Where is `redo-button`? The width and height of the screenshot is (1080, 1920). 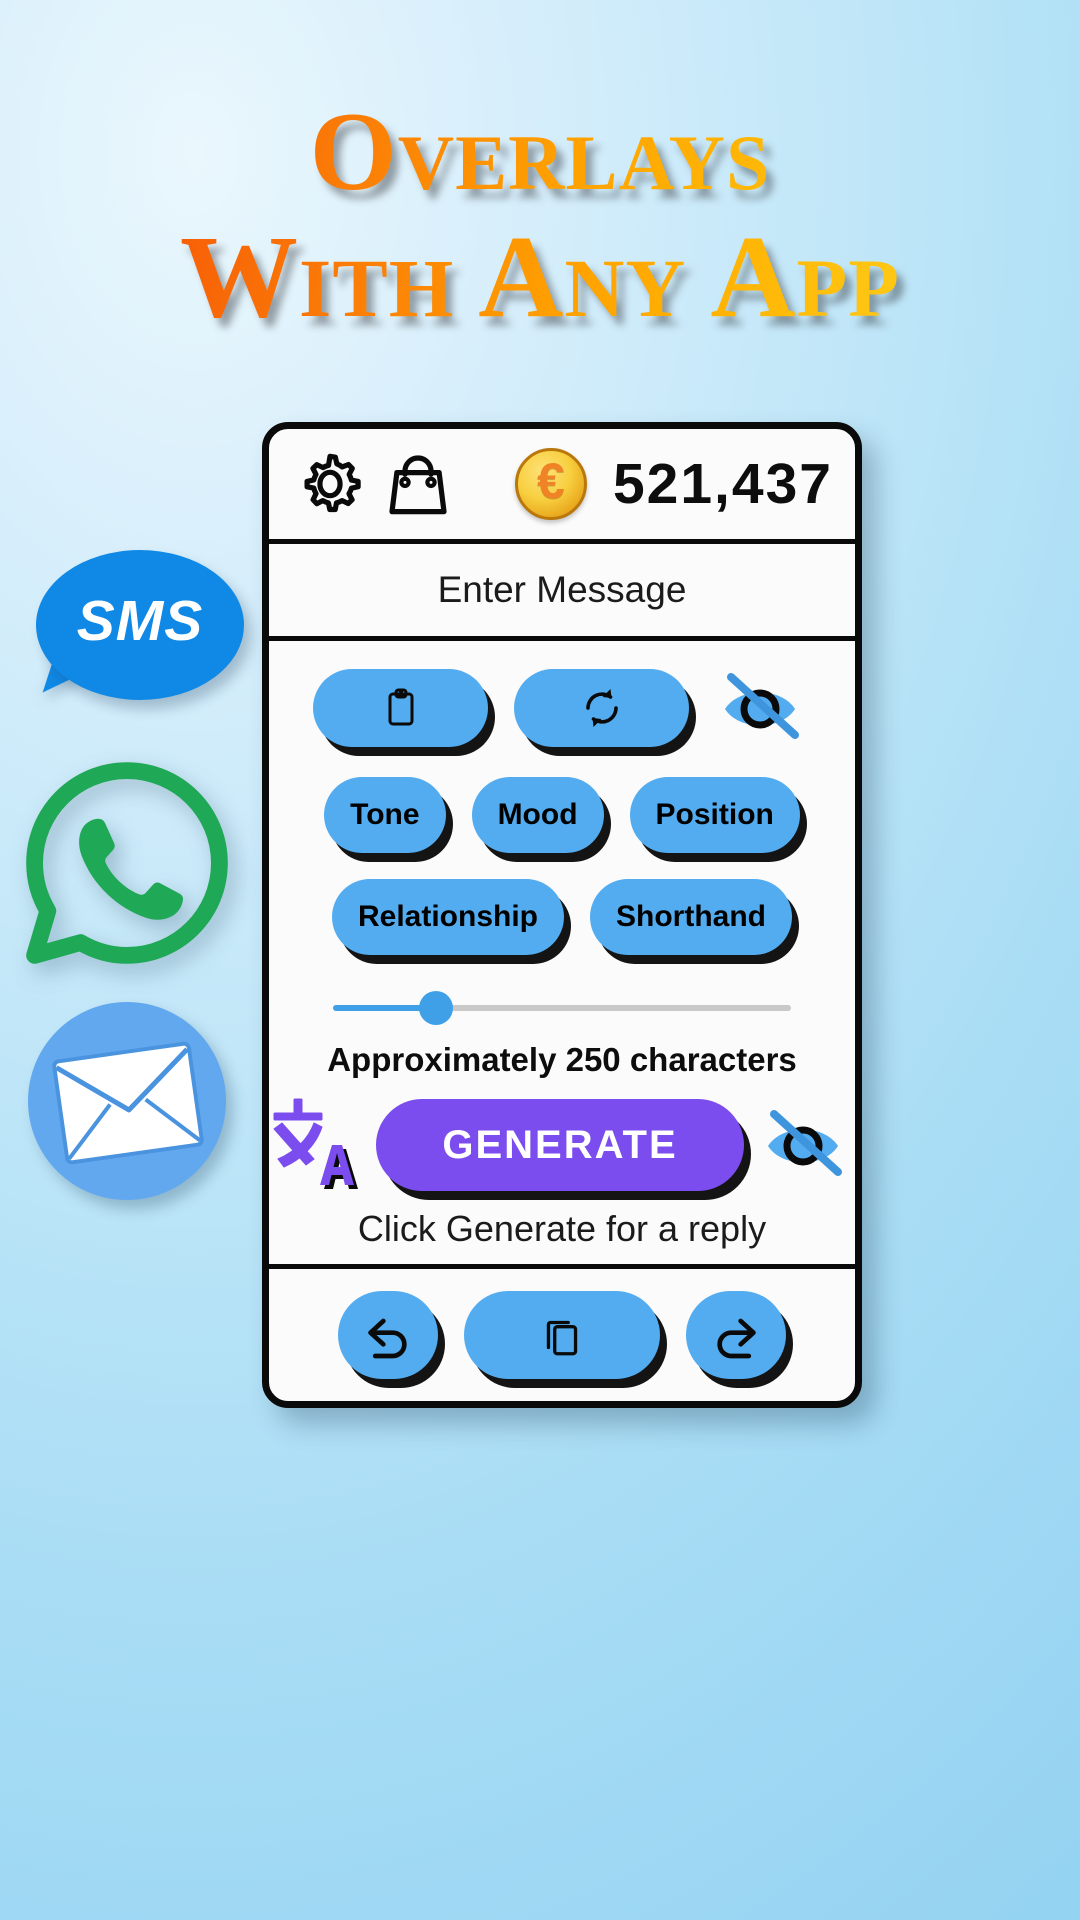
redo-button is located at coordinates (736, 1335).